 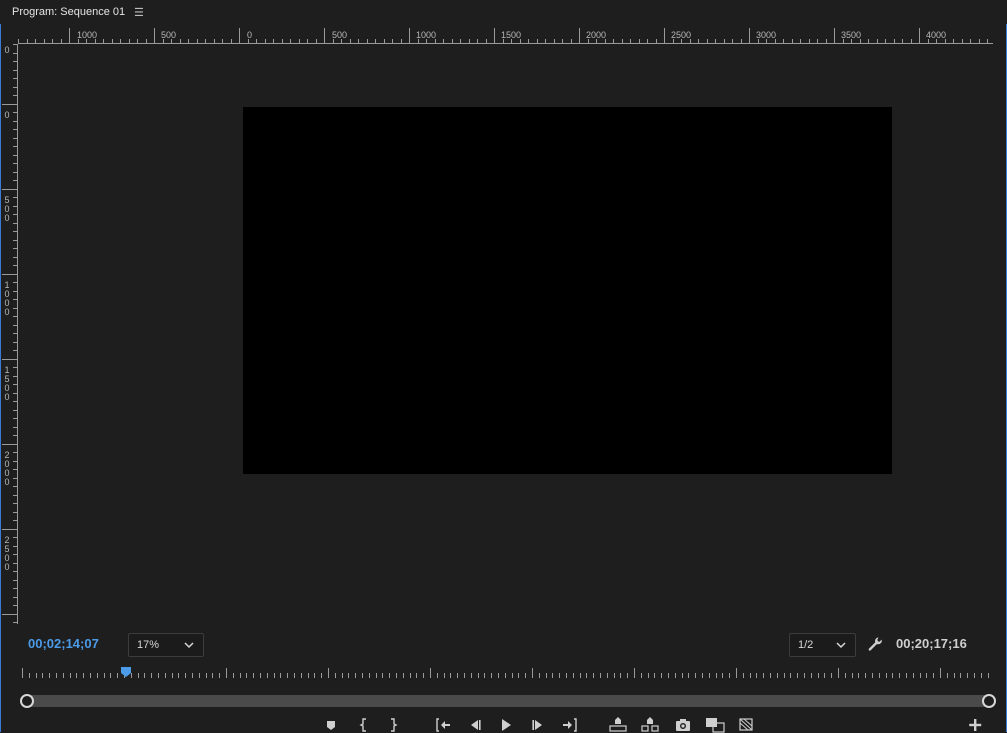 I want to click on proxy-toggle-button, so click(x=746, y=724).